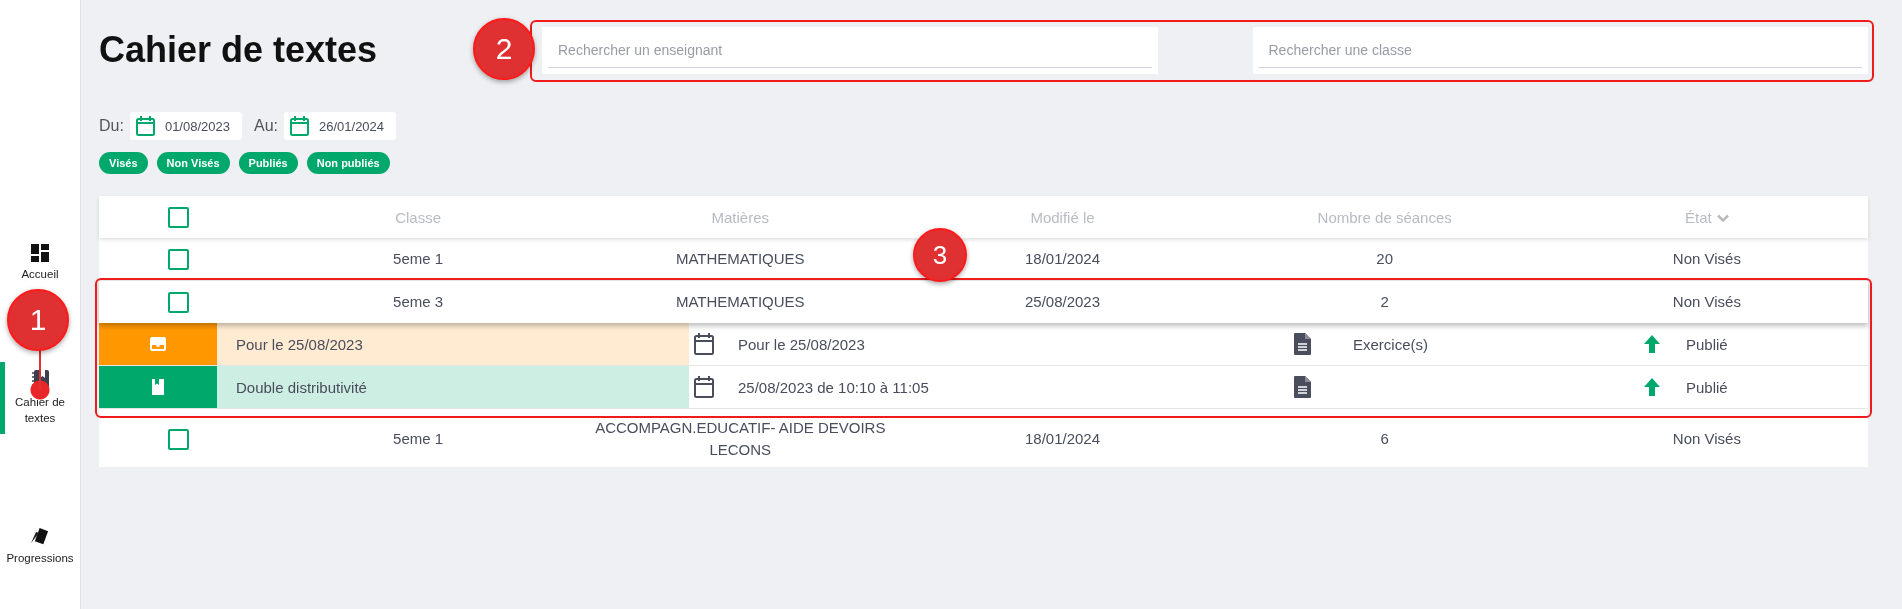  Describe the element at coordinates (193, 163) in the screenshot. I see `filter-chip: Non Visés` at that location.